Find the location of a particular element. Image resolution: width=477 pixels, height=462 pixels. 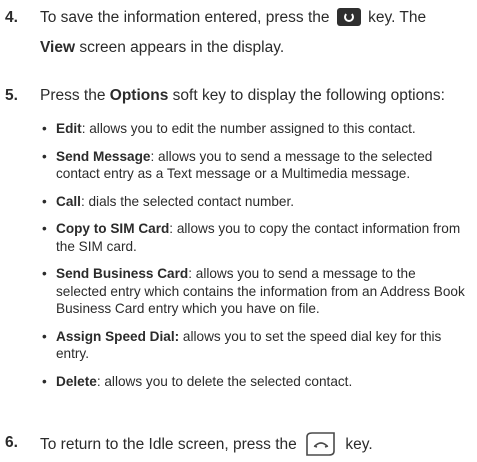

option-label: Call is located at coordinates (68, 201).